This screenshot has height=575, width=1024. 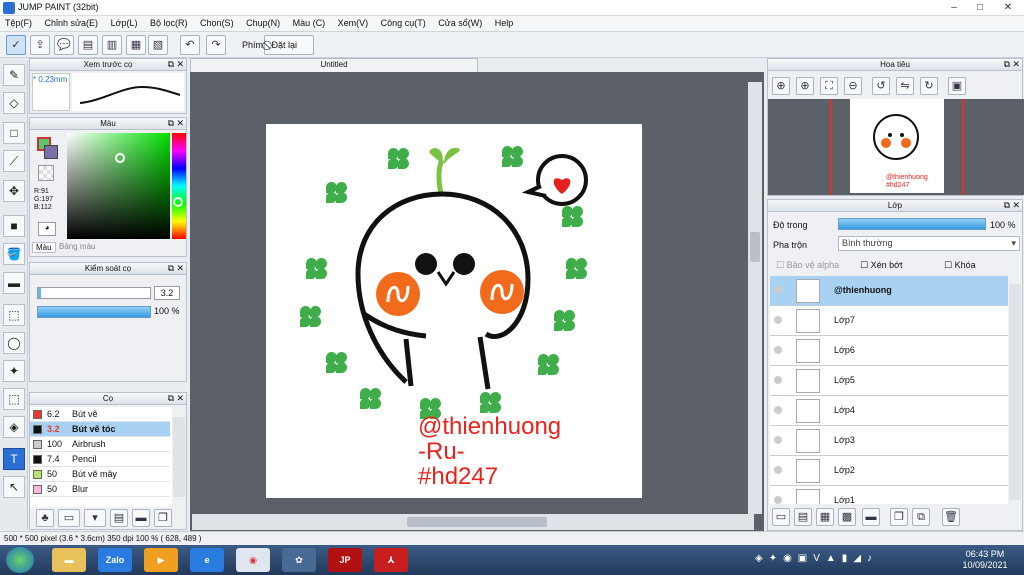 What do you see at coordinates (18, 22) in the screenshot?
I see `menu-file: Tệp(F)` at bounding box center [18, 22].